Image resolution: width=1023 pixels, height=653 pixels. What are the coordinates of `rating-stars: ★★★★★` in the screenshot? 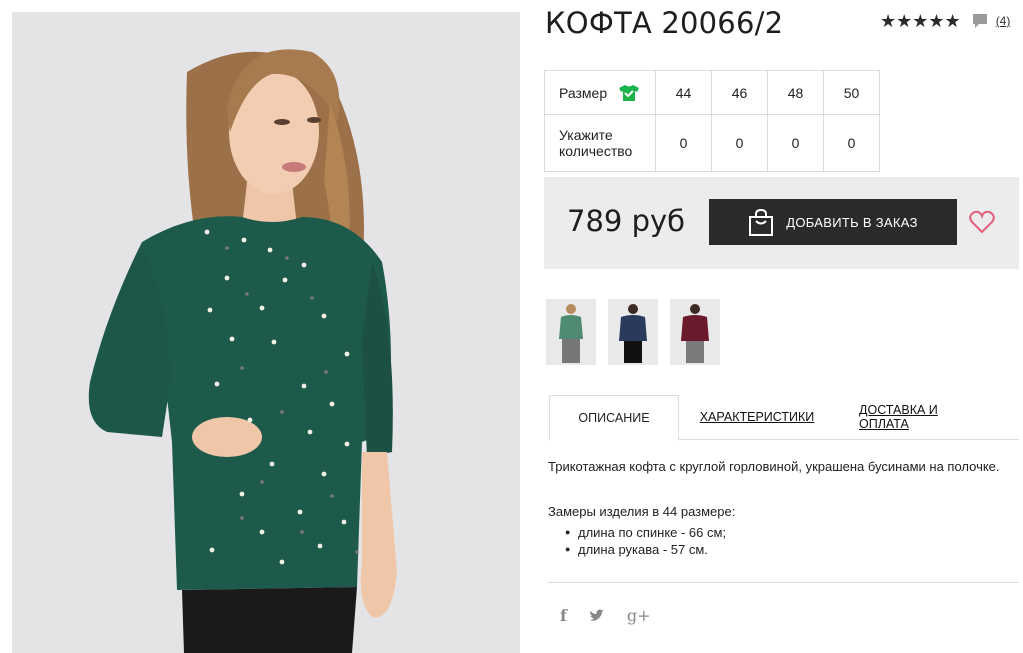 It's located at (920, 21).